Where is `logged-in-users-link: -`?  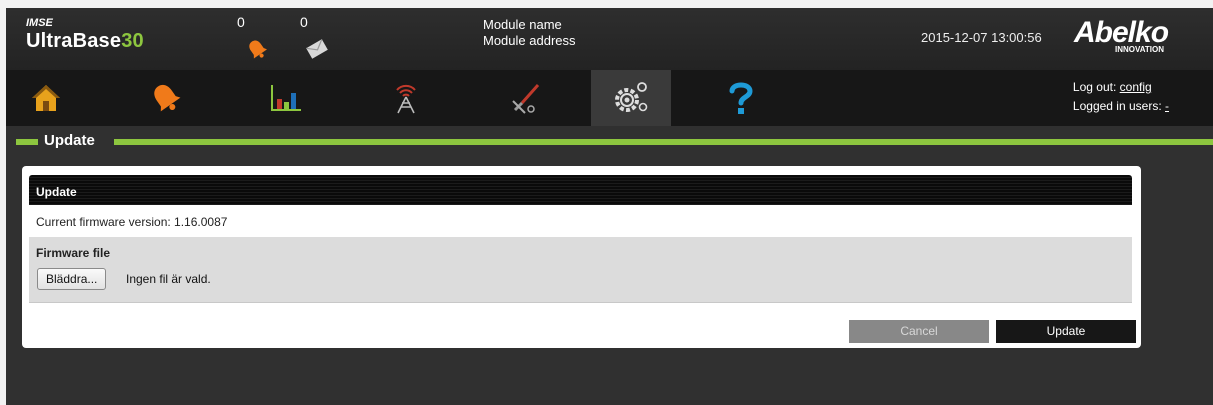
logged-in-users-link: - is located at coordinates (1167, 106).